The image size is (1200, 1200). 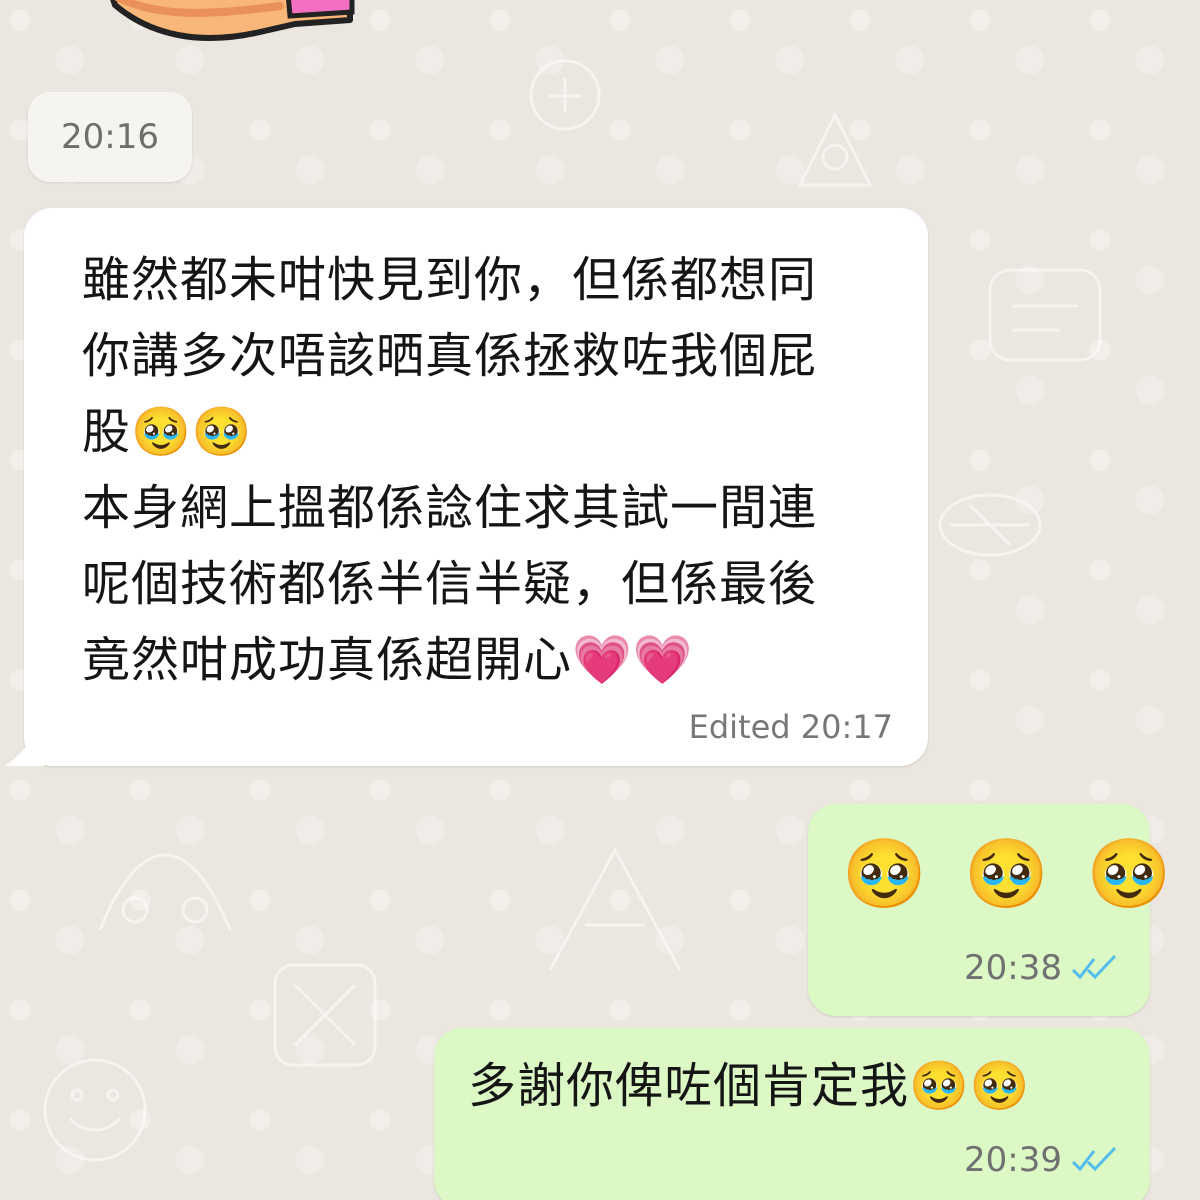 What do you see at coordinates (110, 137) in the screenshot?
I see `message-date-chip: 20:16` at bounding box center [110, 137].